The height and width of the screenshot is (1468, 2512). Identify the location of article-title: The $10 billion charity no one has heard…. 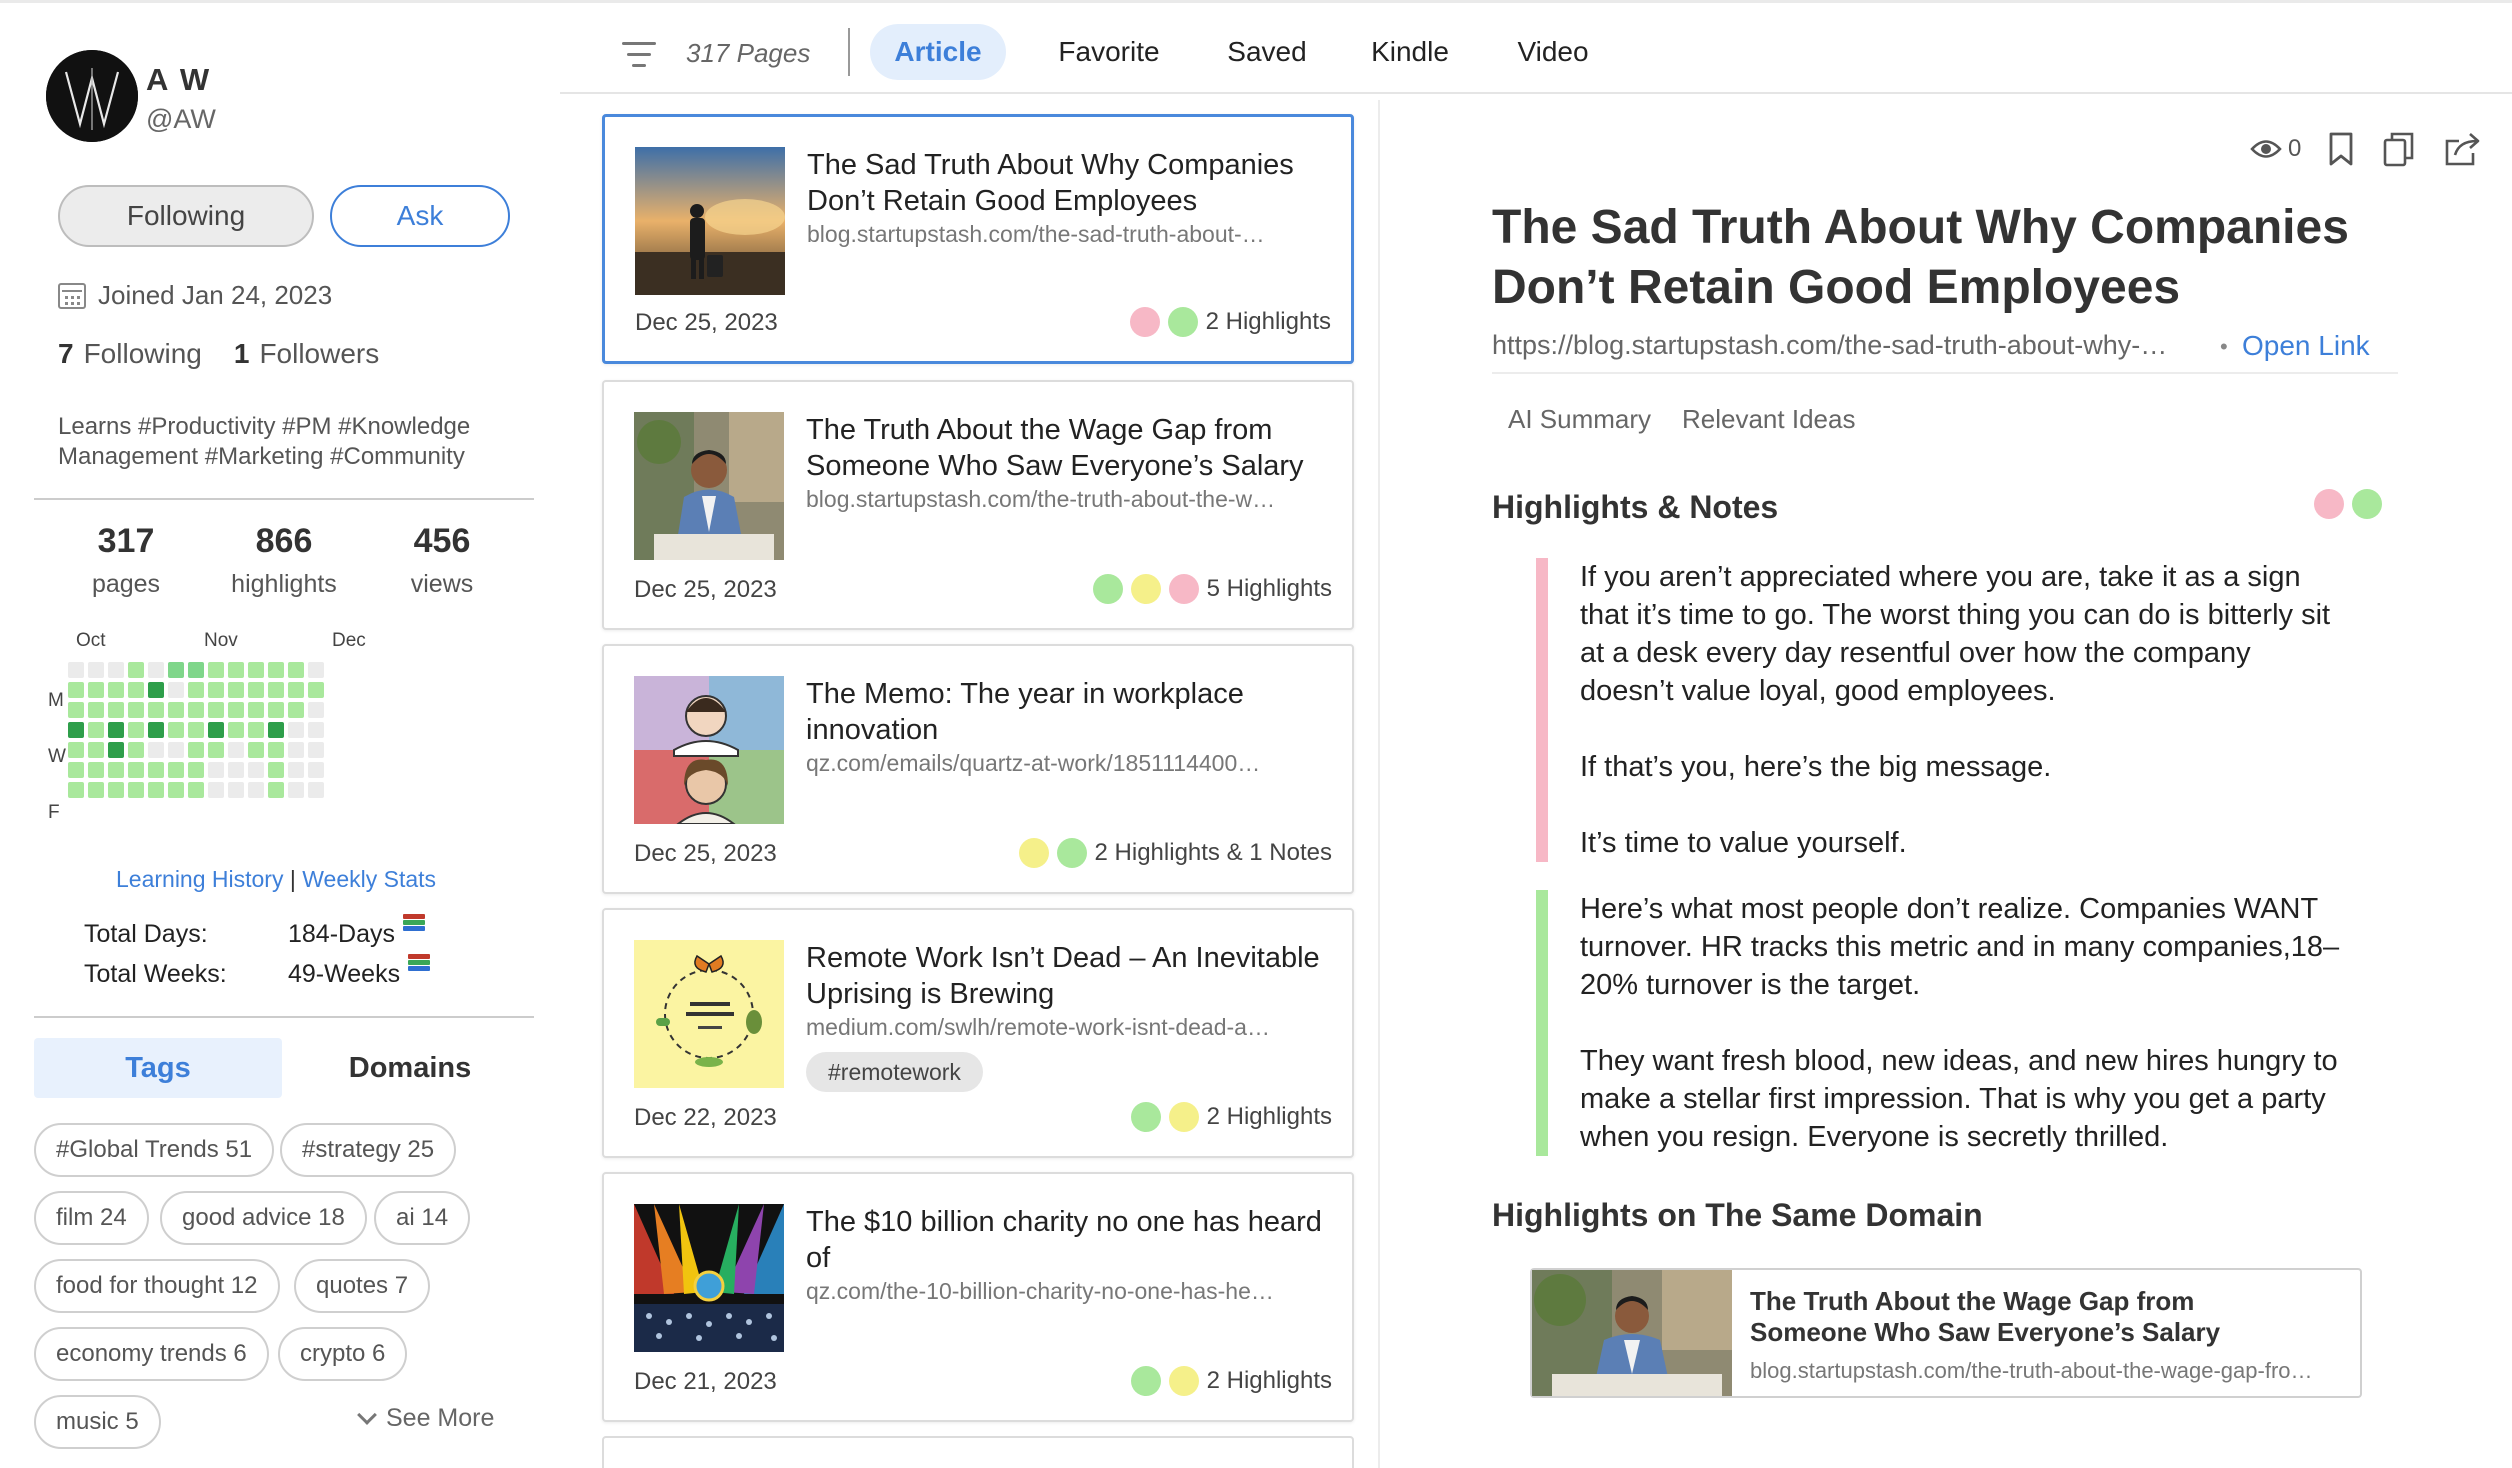
(1071, 1240).